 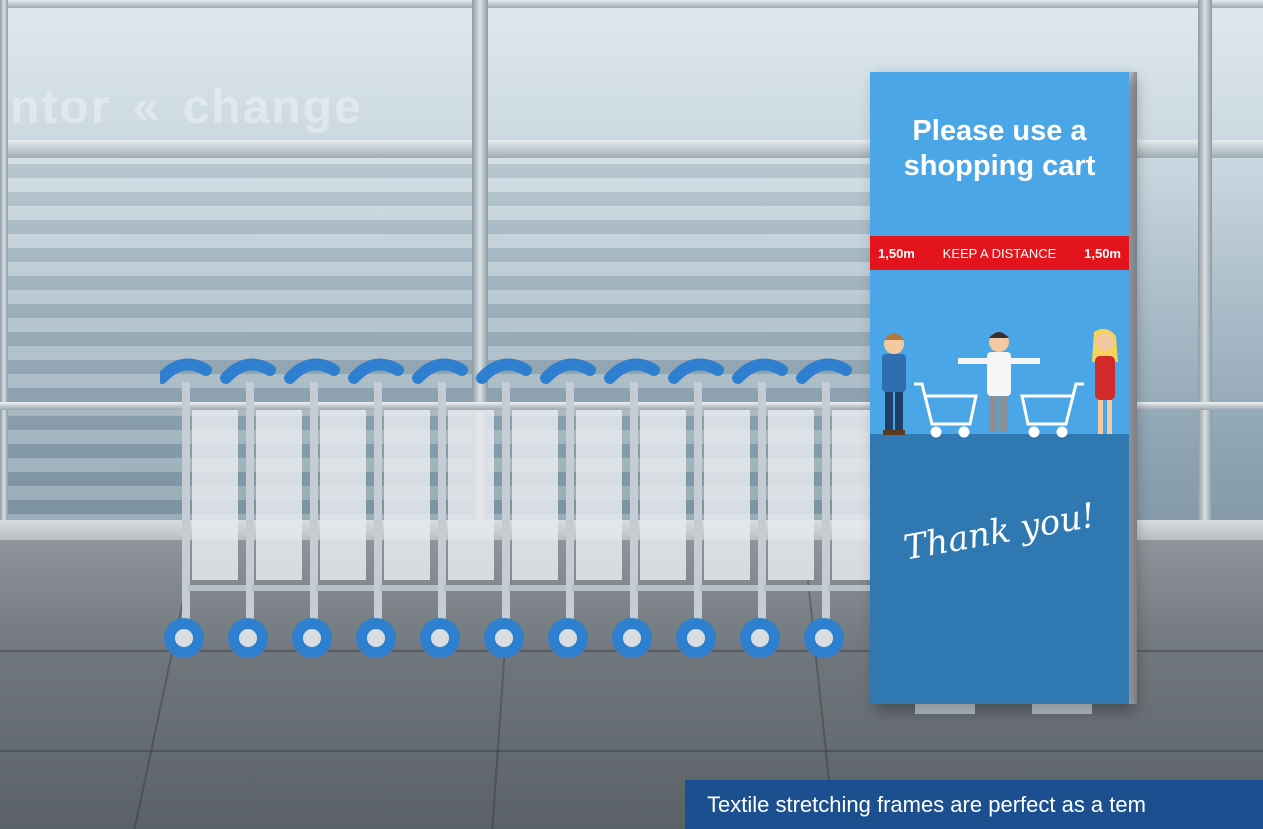 What do you see at coordinates (999, 149) in the screenshot?
I see `poster-title: Please use a shopping cart` at bounding box center [999, 149].